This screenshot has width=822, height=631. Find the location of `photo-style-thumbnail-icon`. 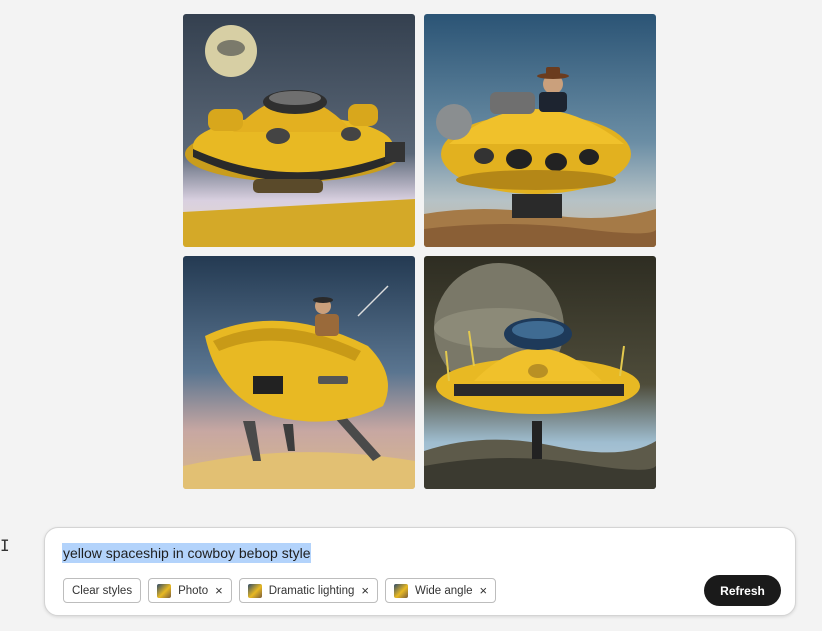

photo-style-thumbnail-icon is located at coordinates (164, 590).